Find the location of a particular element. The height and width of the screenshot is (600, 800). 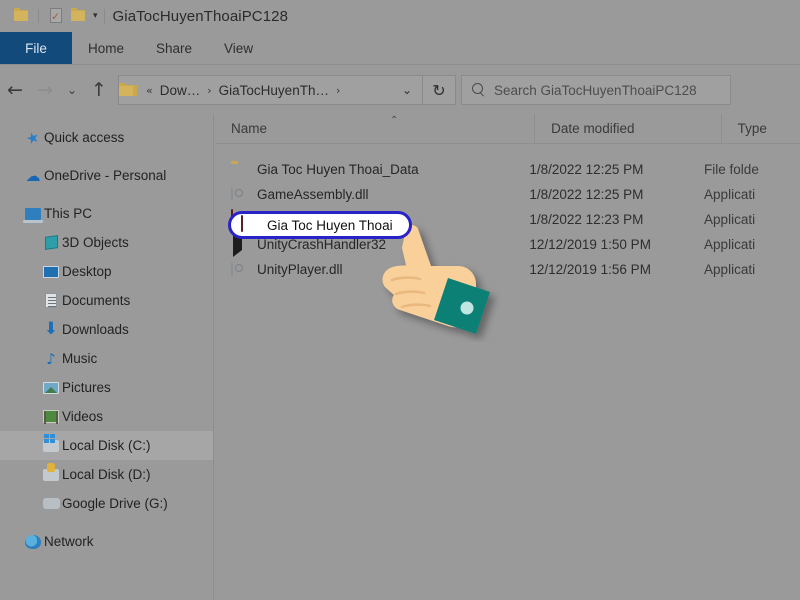

sidebar-item-videos: Videos is located at coordinates (106, 416).